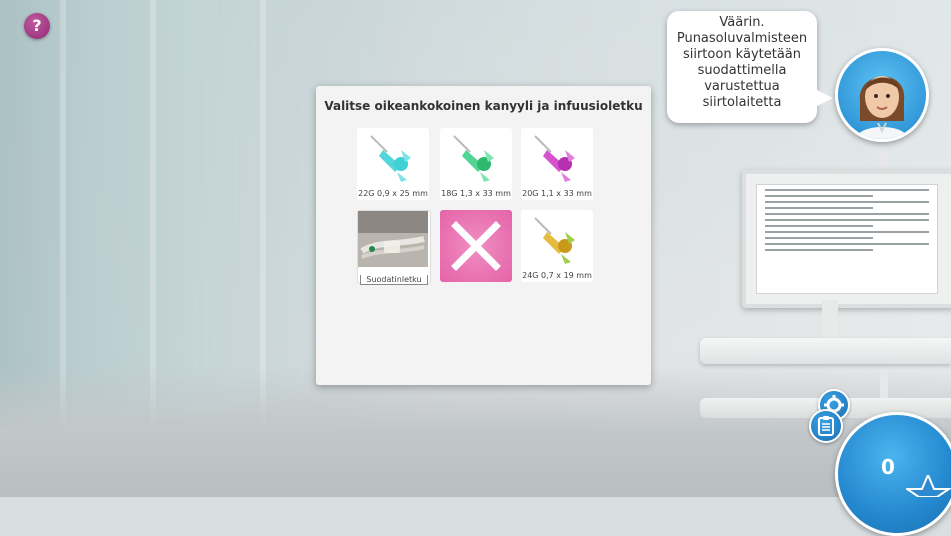 The image size is (951, 536). I want to click on option-cannula-18g: 18G 1,3 x 33 mm, so click(476, 164).